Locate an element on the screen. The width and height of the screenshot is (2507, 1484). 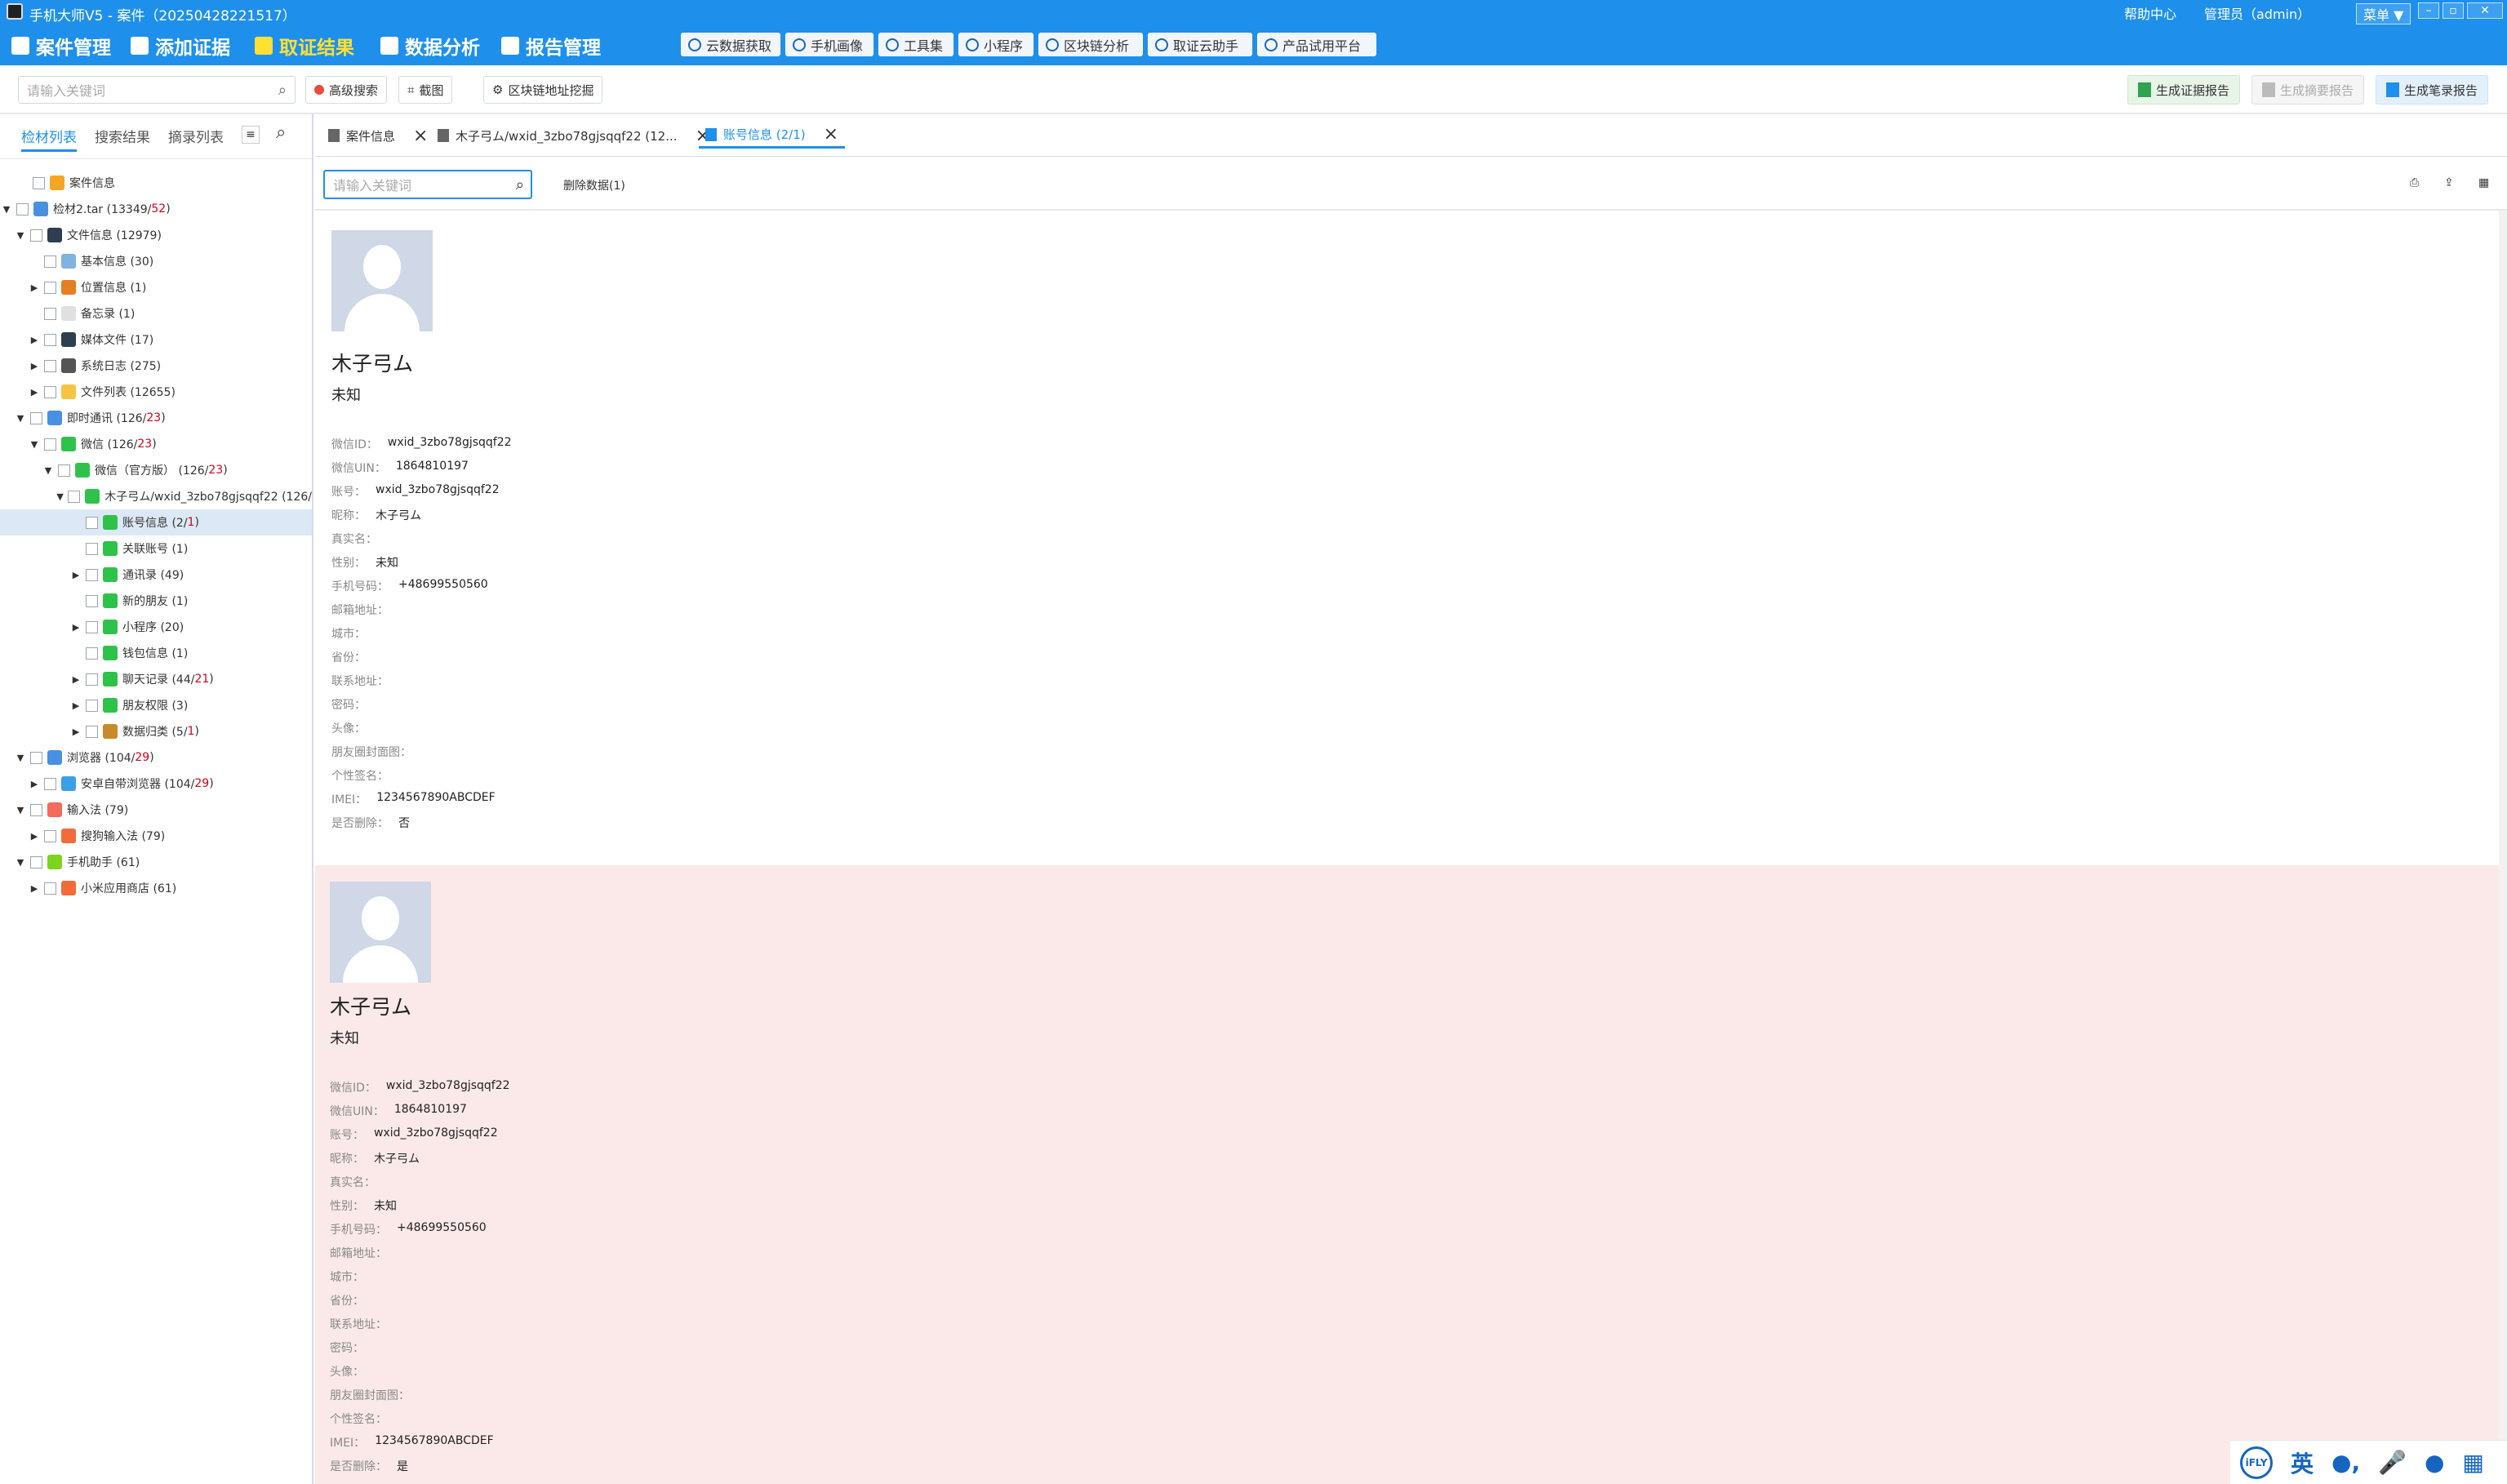
tree-item: ▶ 安卓自带浏览器 (104/29) is located at coordinates (156, 784).